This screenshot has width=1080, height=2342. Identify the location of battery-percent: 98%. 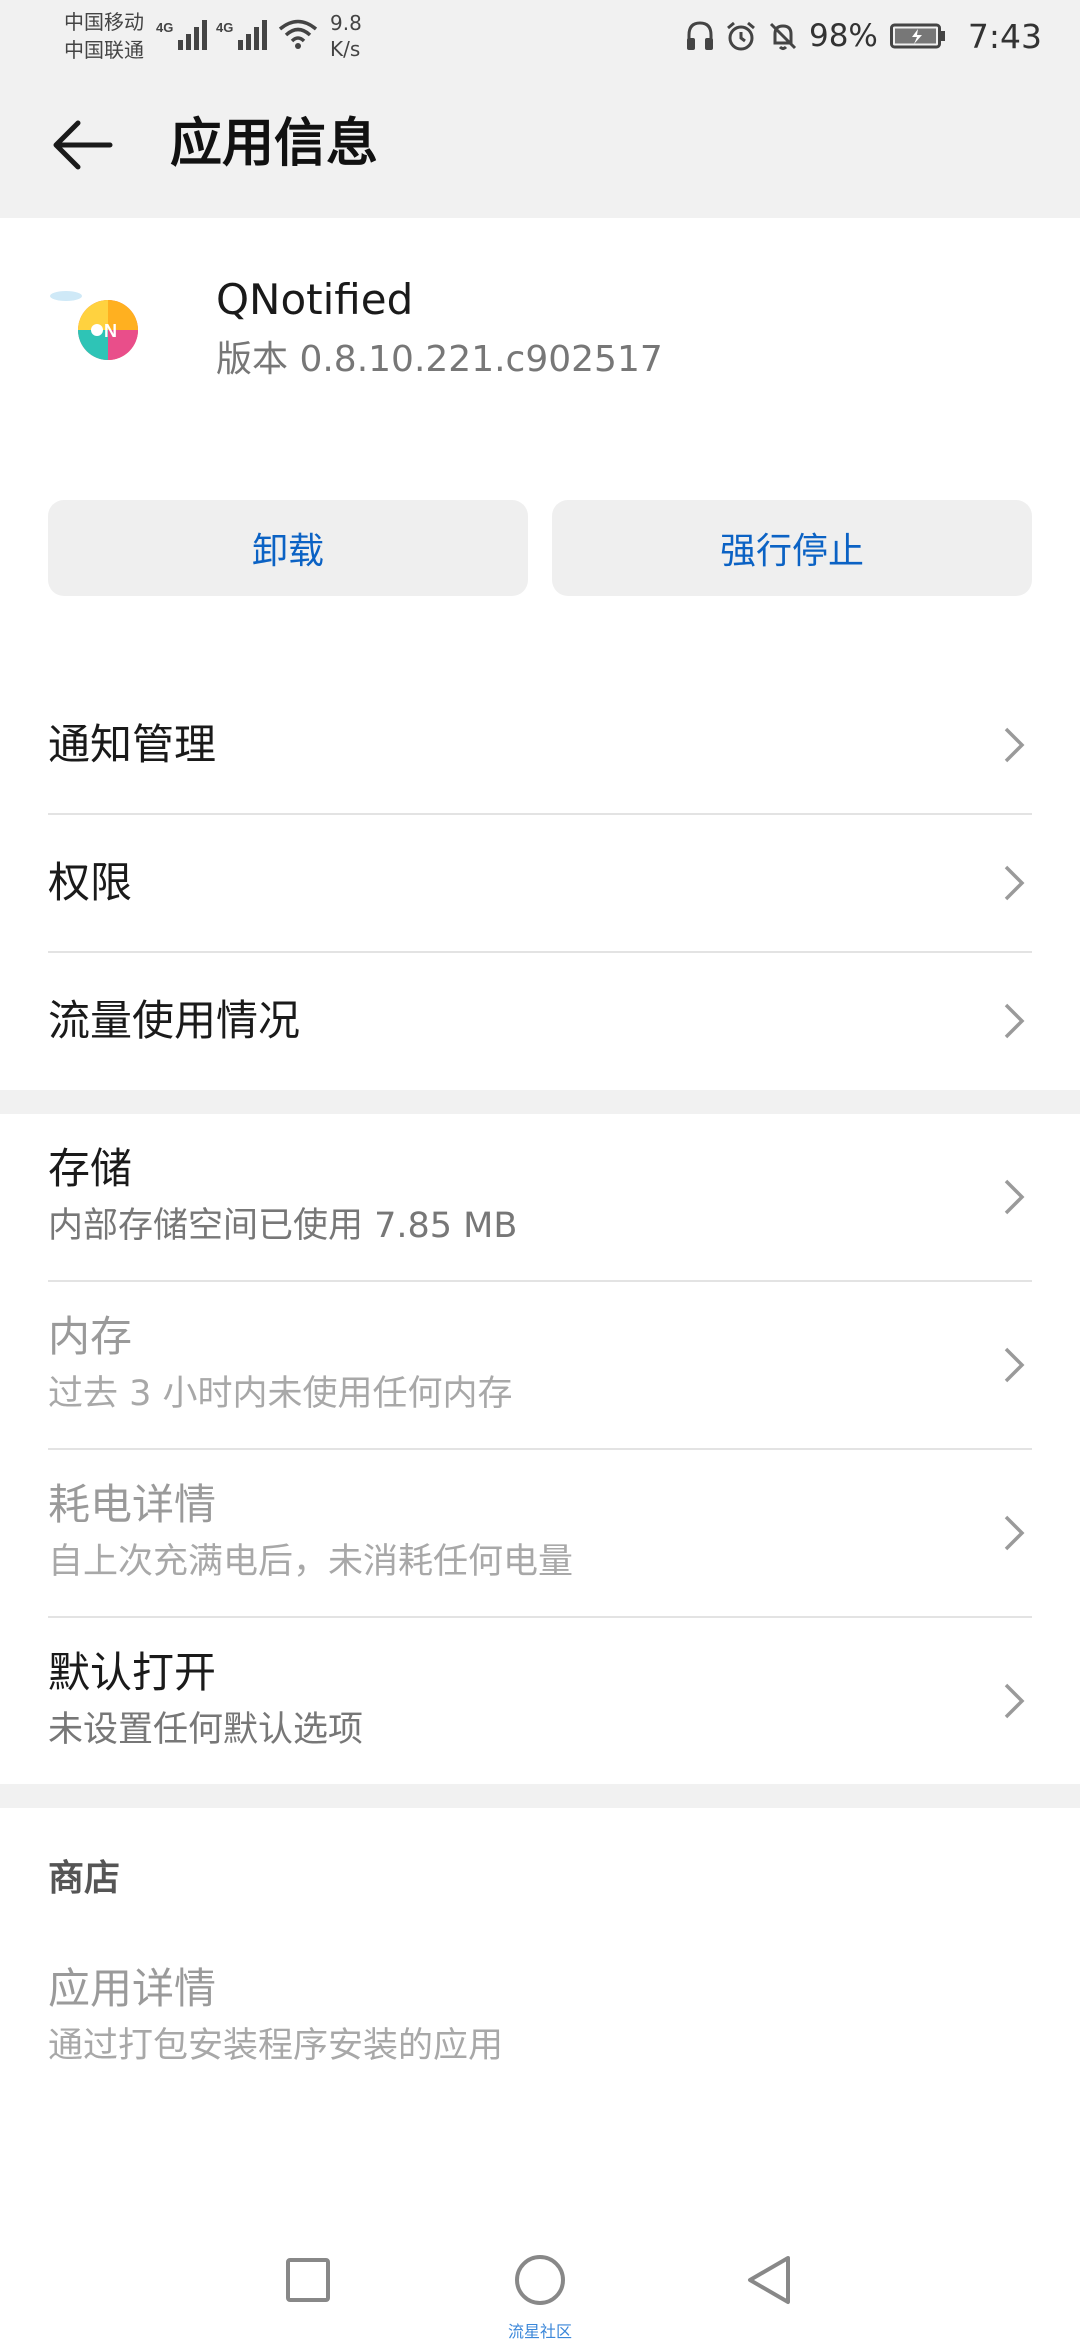
(843, 36).